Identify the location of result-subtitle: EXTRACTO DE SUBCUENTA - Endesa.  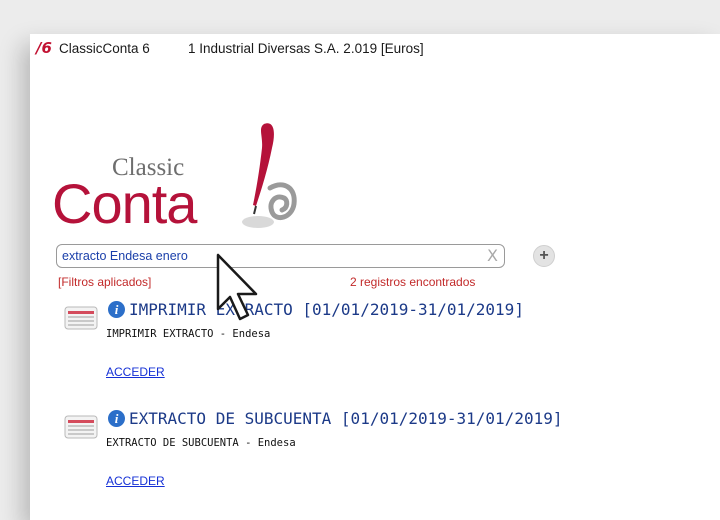
(201, 443).